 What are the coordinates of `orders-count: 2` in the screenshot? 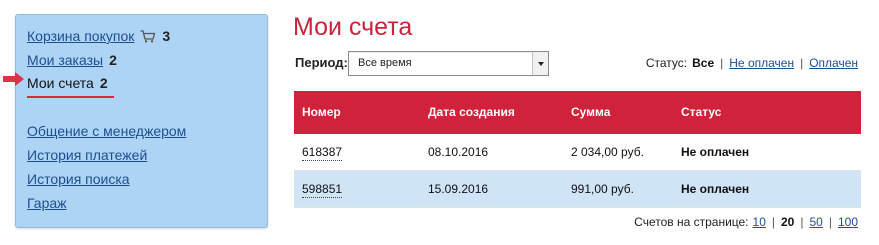 It's located at (113, 60).